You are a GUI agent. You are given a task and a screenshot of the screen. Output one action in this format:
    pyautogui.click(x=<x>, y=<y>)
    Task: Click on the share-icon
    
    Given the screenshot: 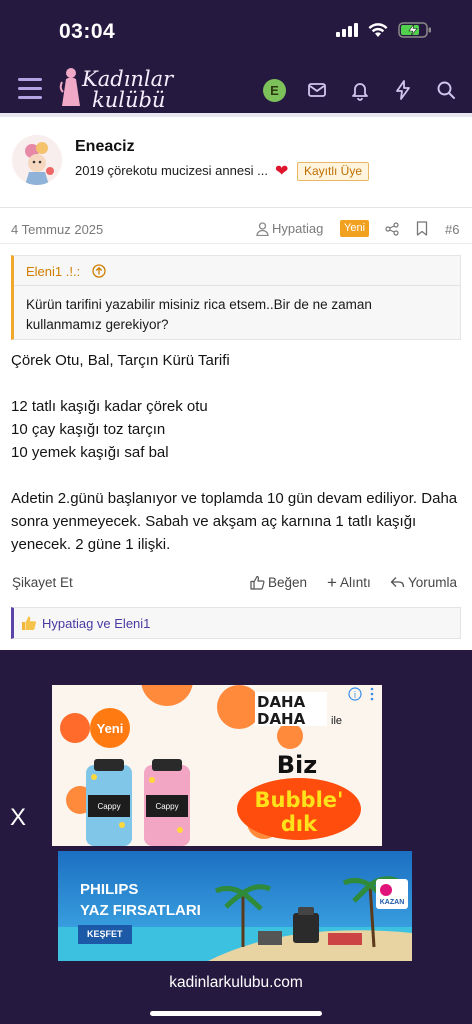 What is the action you would take?
    pyautogui.click(x=392, y=229)
    